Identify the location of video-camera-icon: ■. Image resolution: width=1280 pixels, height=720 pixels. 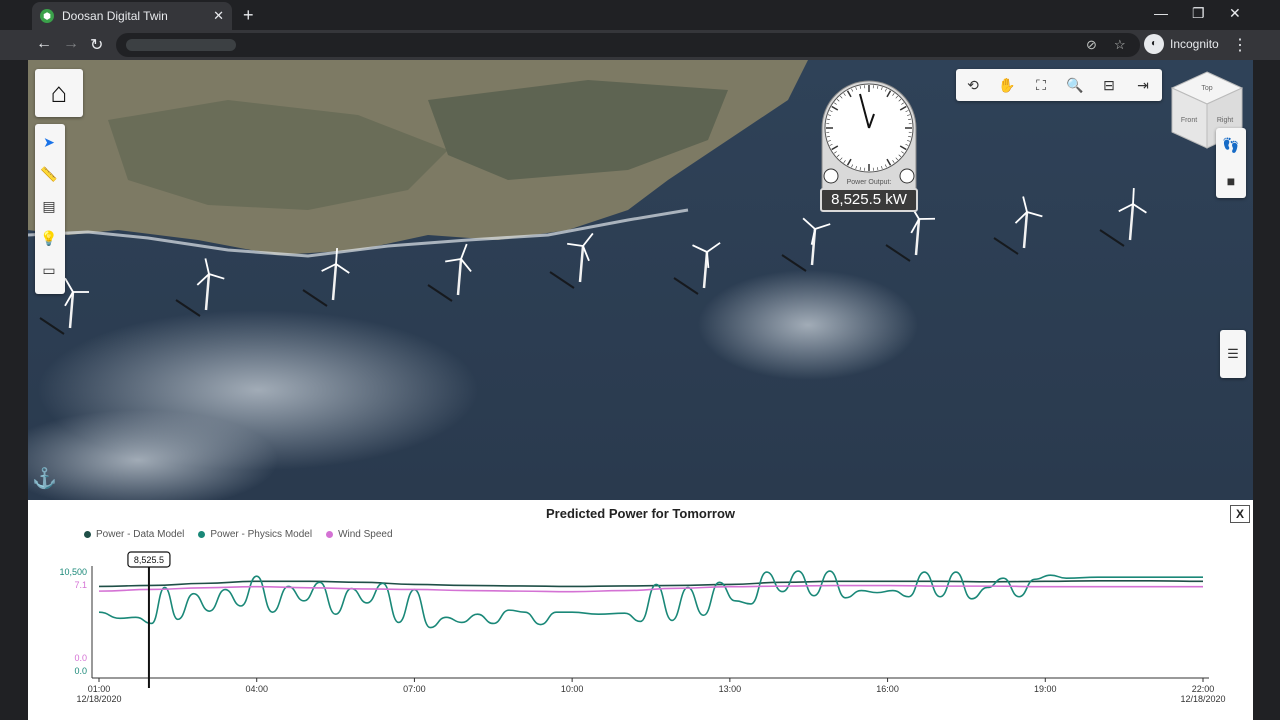
(1231, 180).